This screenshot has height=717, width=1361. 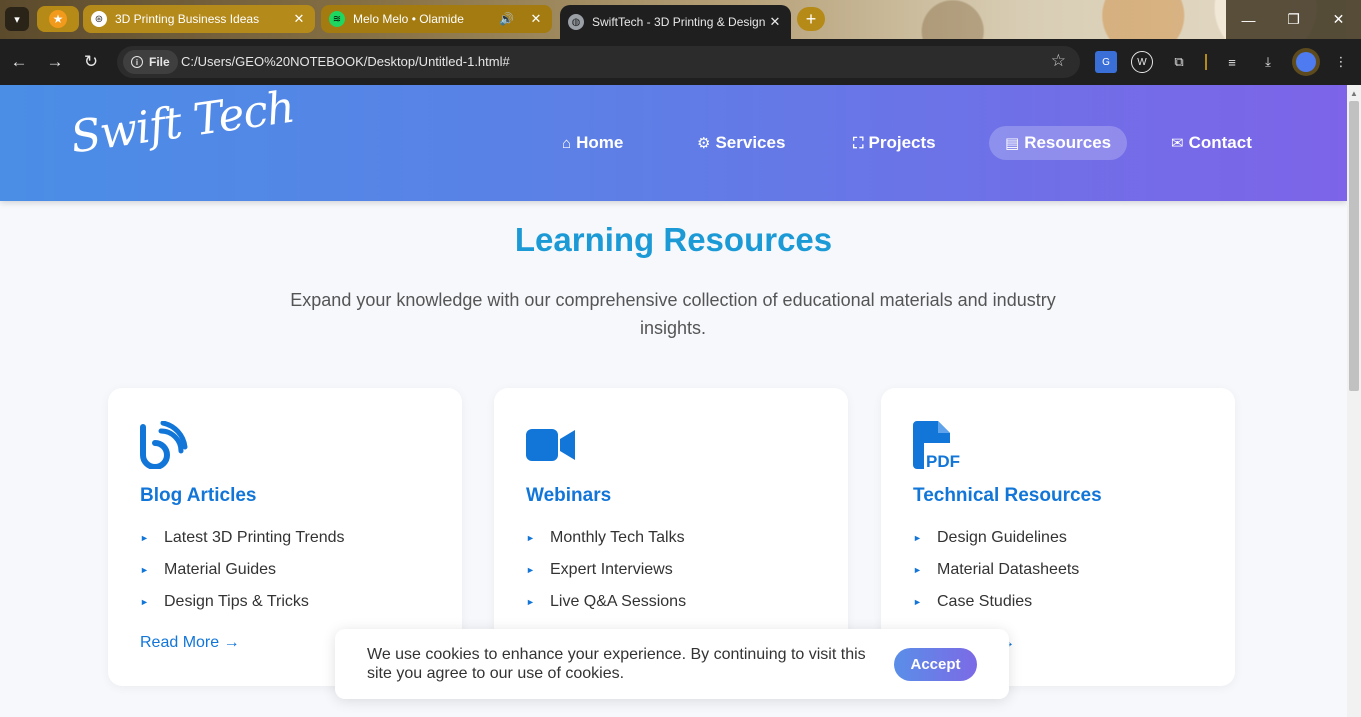 I want to click on extensions-puzzle-icon: ⧉, so click(x=1179, y=62).